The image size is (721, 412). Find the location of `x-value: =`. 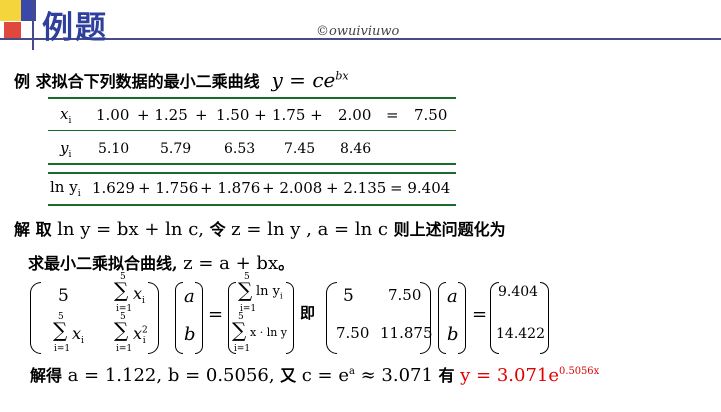

x-value: = is located at coordinates (392, 115).